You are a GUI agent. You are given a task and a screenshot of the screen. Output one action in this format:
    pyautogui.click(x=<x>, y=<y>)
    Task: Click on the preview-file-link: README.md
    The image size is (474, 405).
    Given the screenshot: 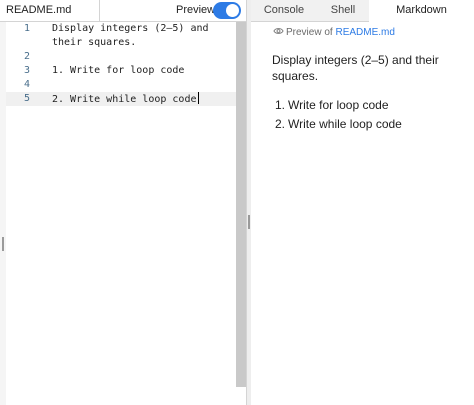 What is the action you would take?
    pyautogui.click(x=364, y=32)
    